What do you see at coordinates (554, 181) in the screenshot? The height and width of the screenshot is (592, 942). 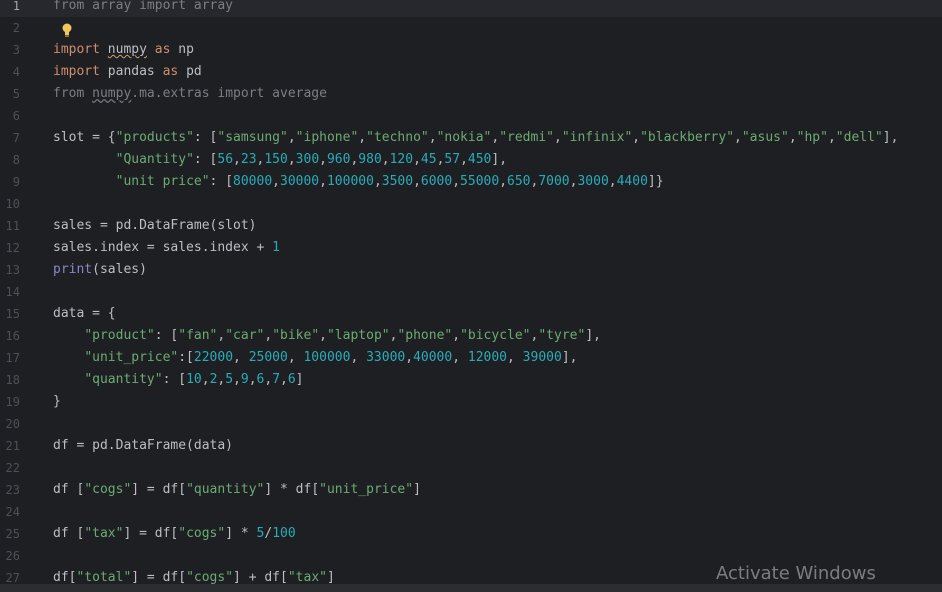 I see `code-token: 7000` at bounding box center [554, 181].